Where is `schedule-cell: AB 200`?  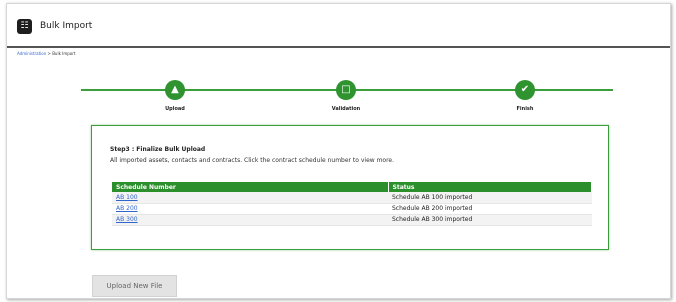 schedule-cell: AB 200 is located at coordinates (250, 209).